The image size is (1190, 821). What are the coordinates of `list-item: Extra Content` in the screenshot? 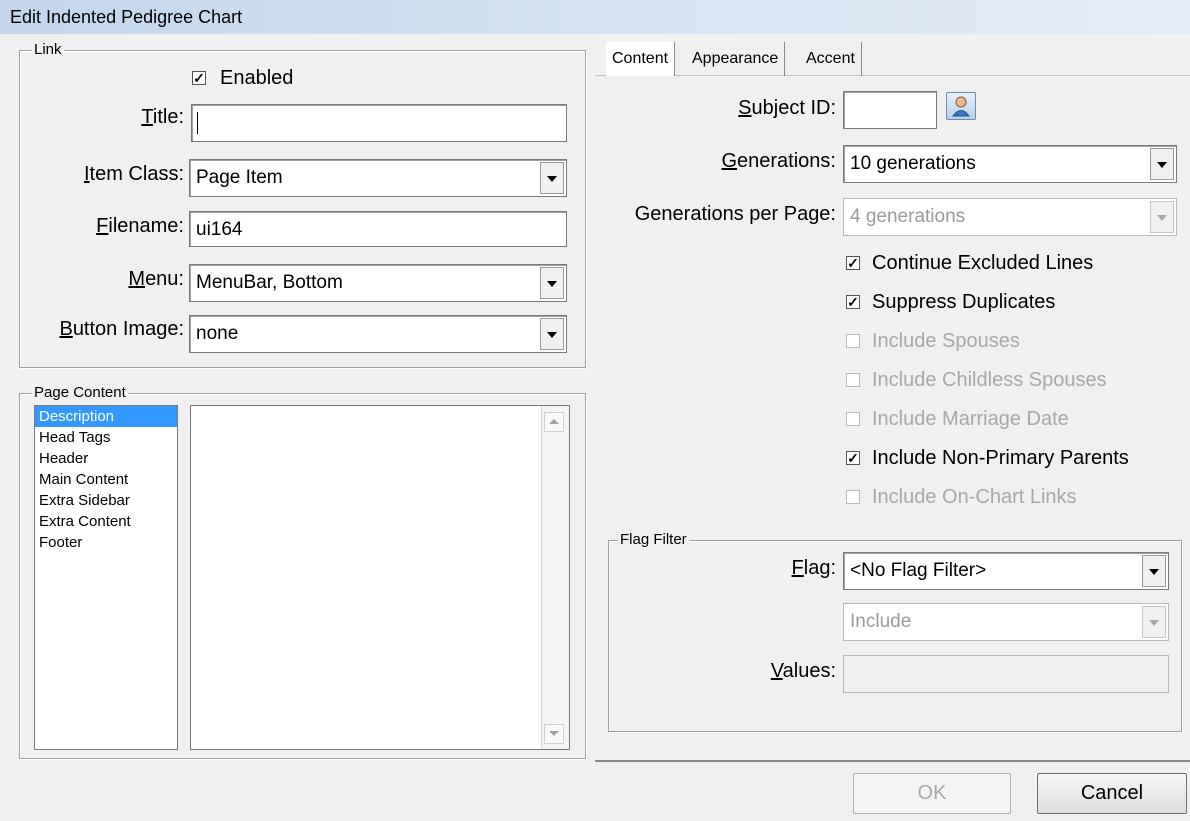 It's located at (106, 521).